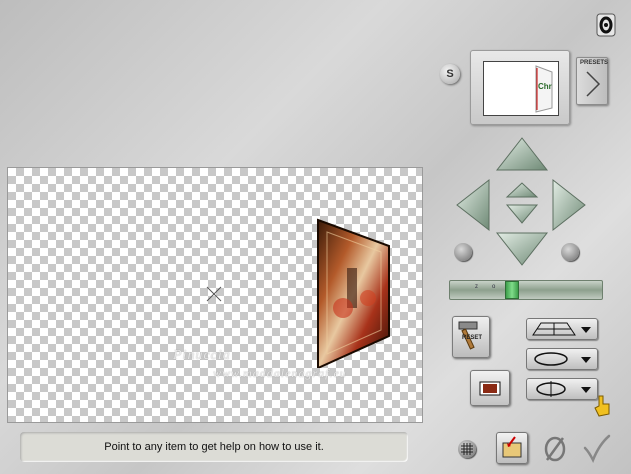 The image size is (631, 474). What do you see at coordinates (545, 86) in the screenshot?
I see `thumbnail-label: Chr` at bounding box center [545, 86].